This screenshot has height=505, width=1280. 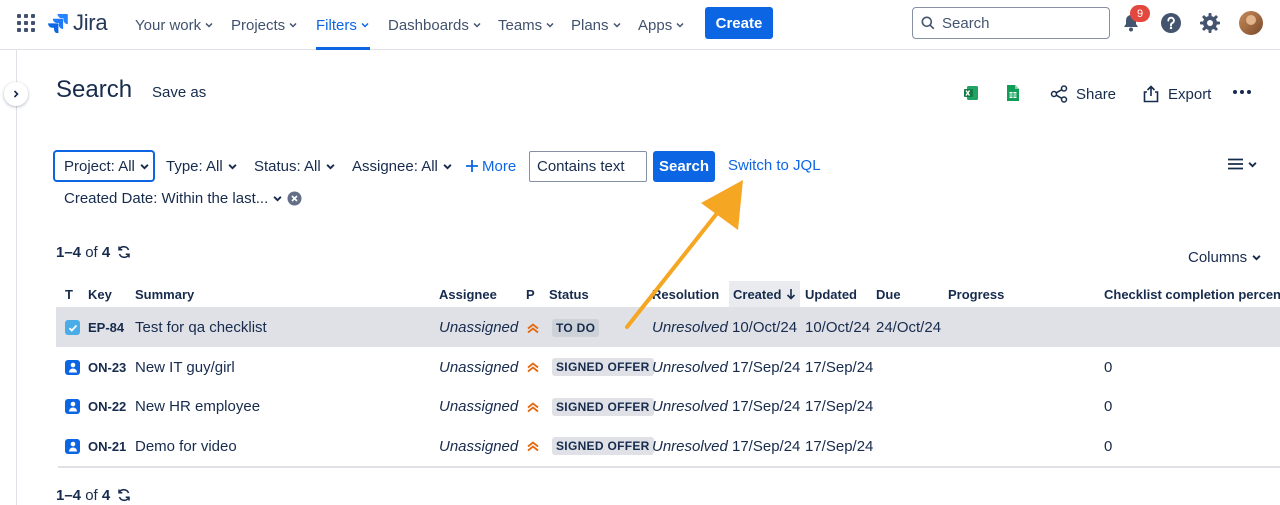 I want to click on export-sheets-button, so click(x=1013, y=93).